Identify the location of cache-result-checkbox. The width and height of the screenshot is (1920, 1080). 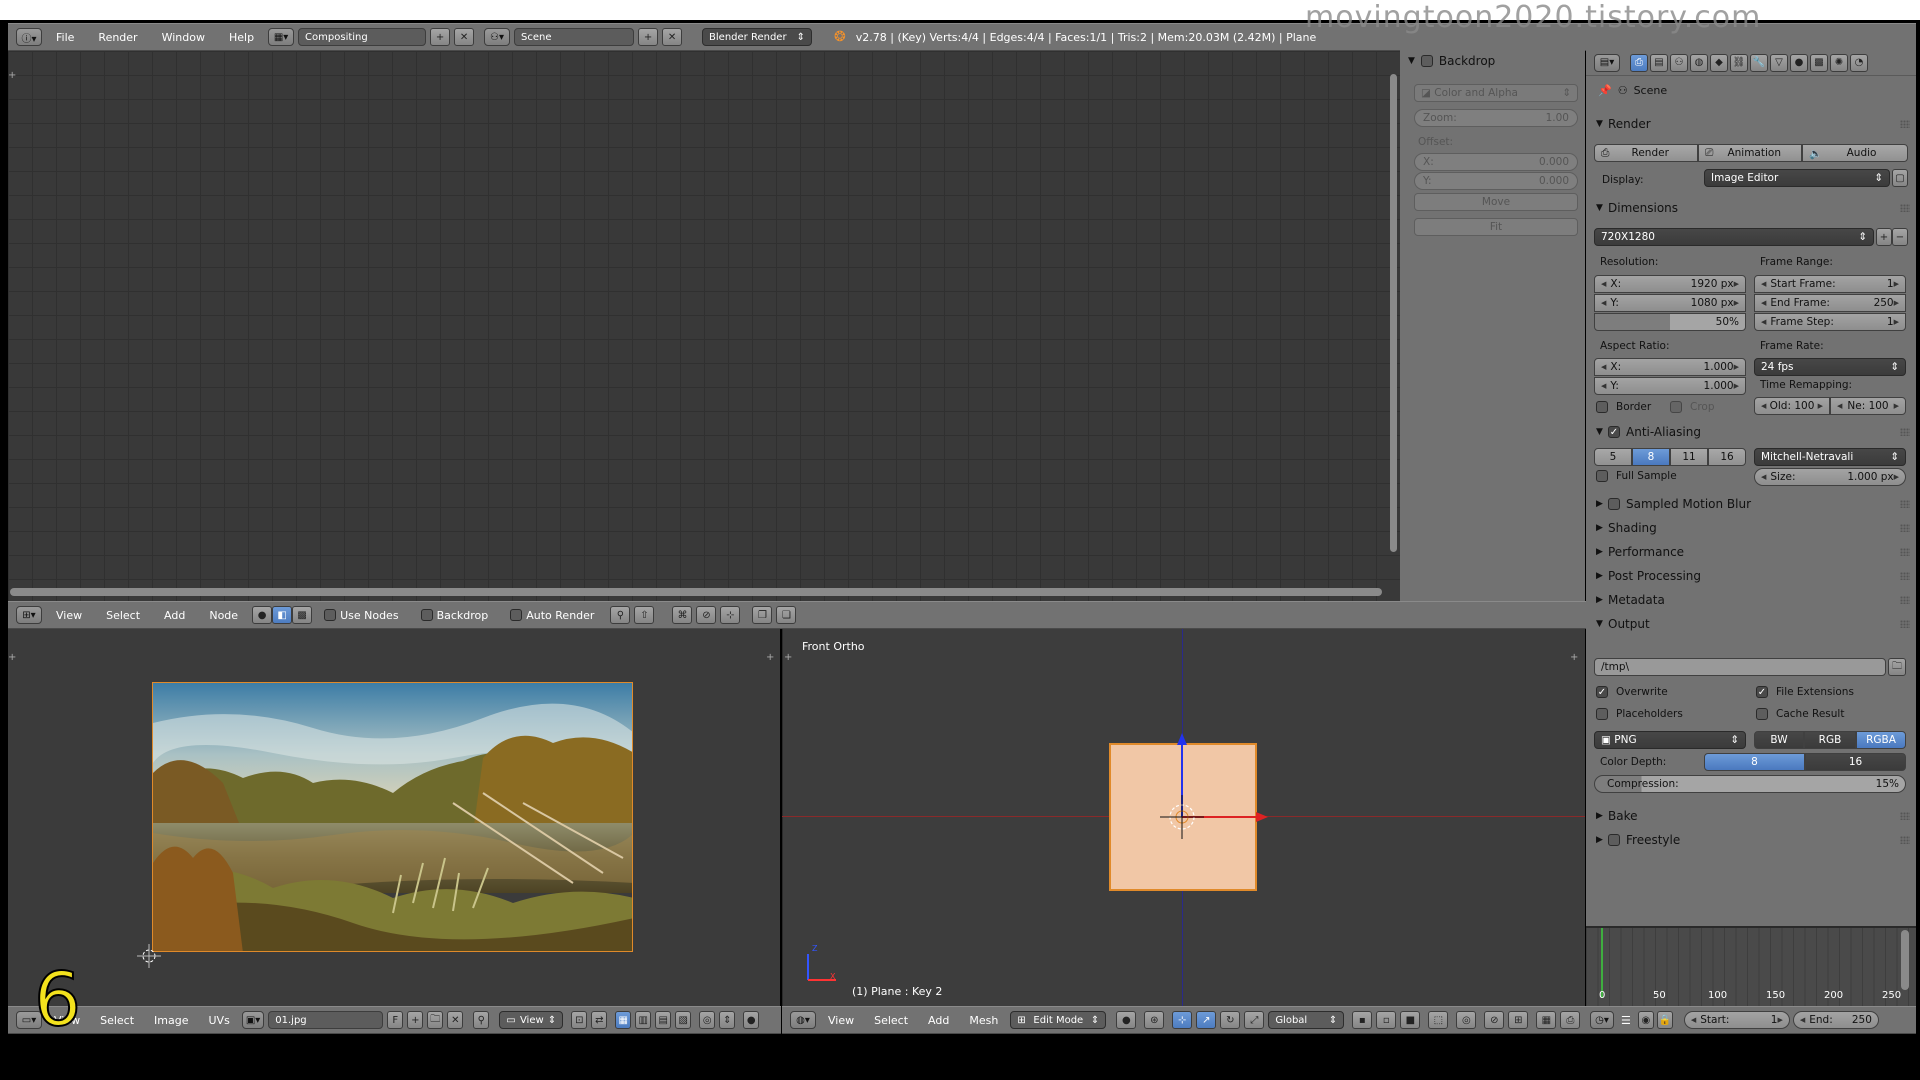
(1762, 714).